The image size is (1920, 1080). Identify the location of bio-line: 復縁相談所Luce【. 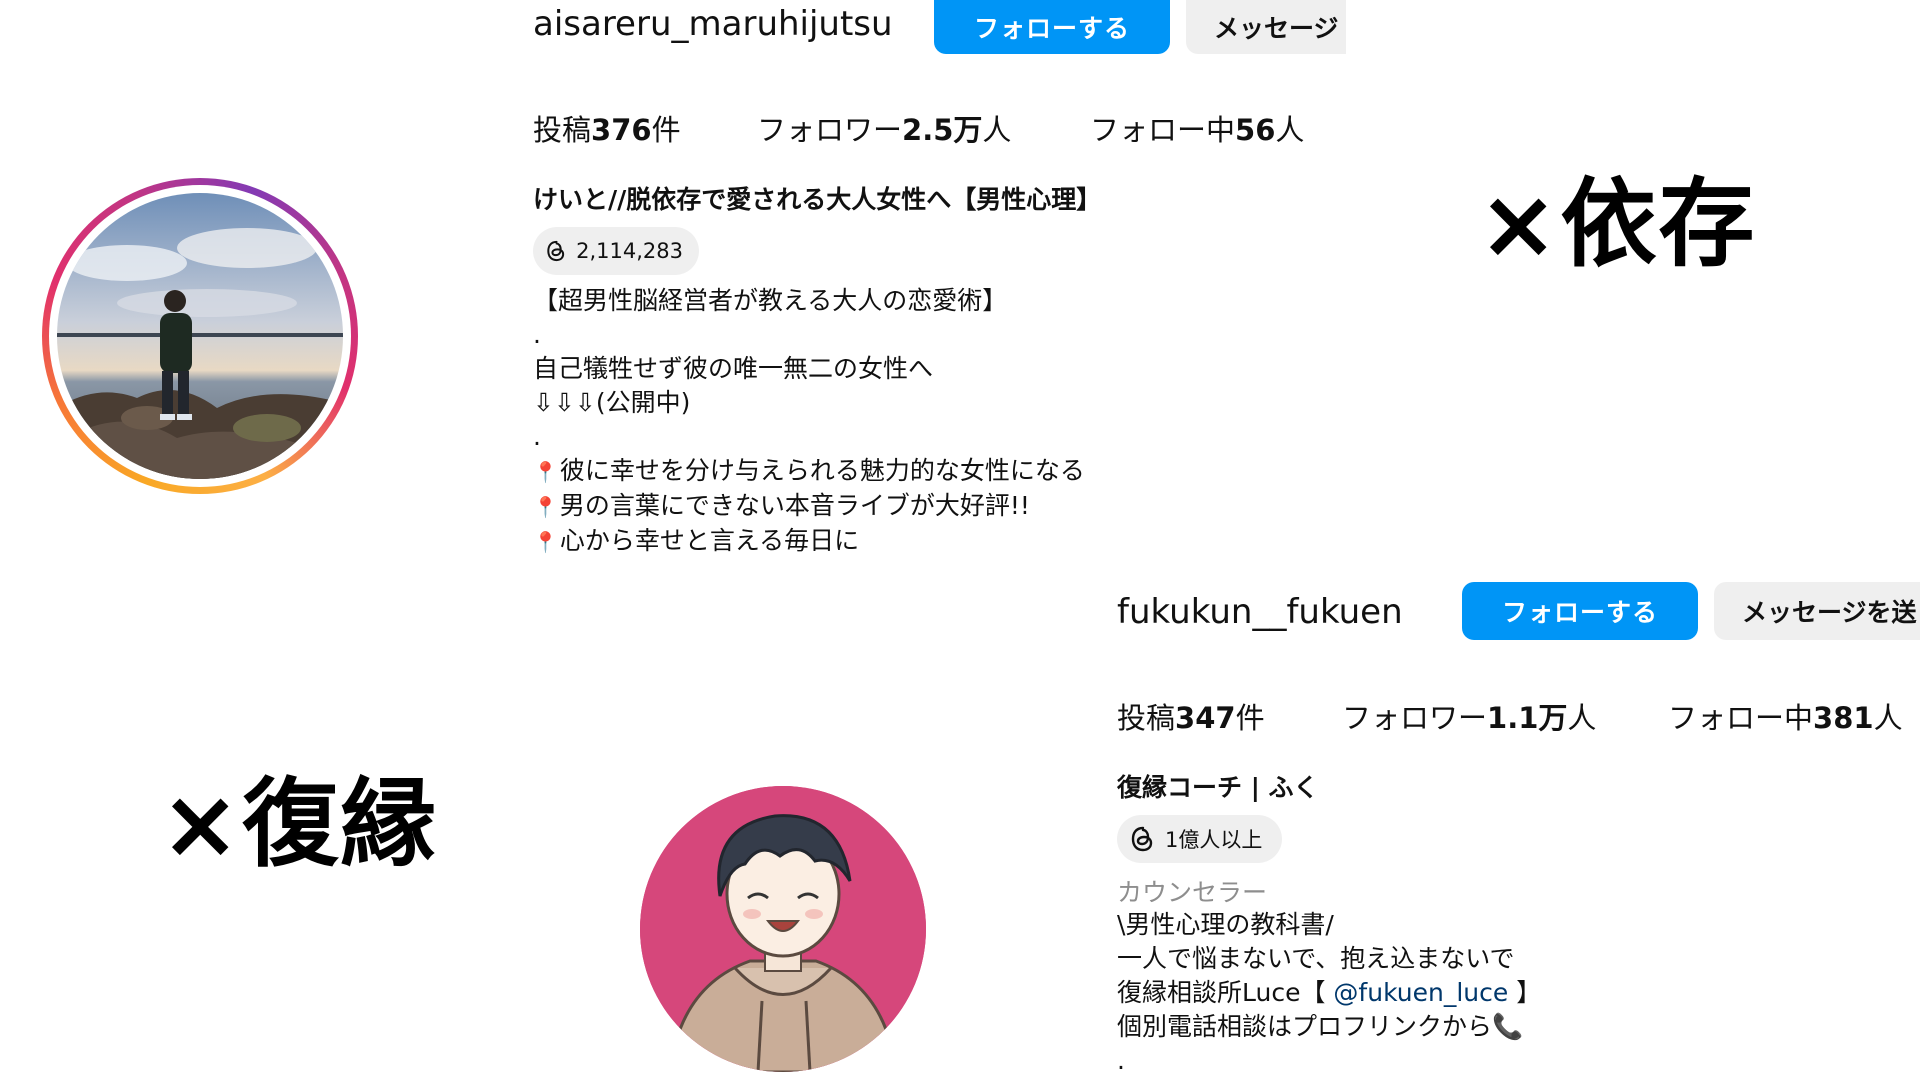
(1225, 992).